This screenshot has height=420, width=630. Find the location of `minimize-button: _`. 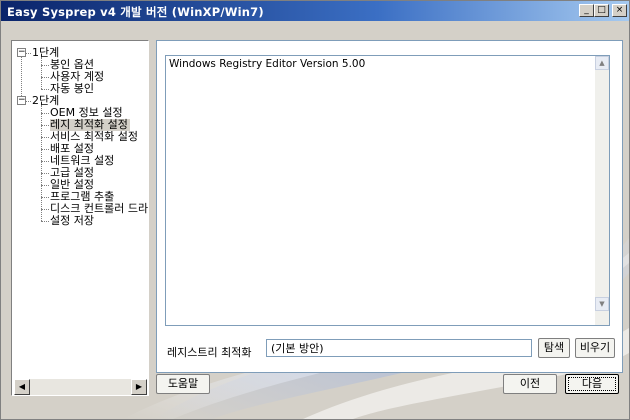

minimize-button: _ is located at coordinates (586, 10).